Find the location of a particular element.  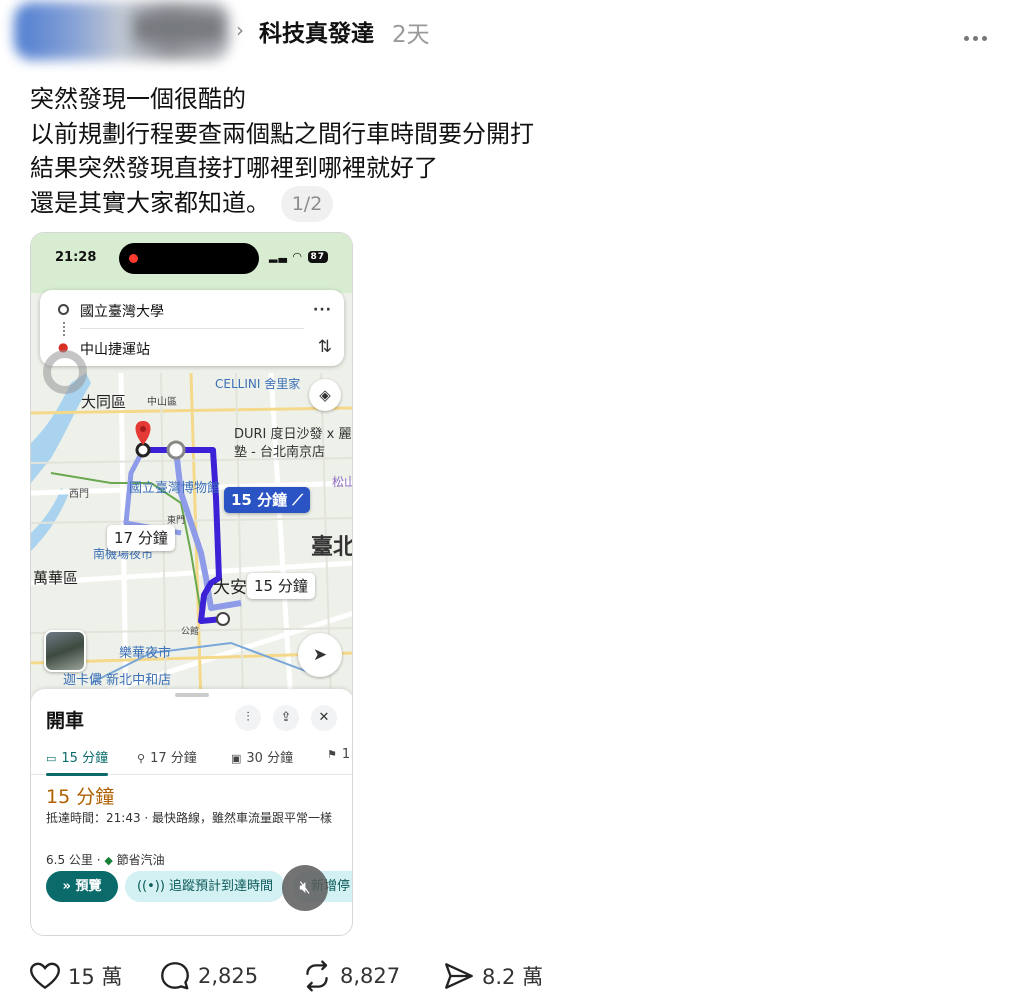

route-time-chip-alt-1: 17 分鐘 is located at coordinates (141, 538).